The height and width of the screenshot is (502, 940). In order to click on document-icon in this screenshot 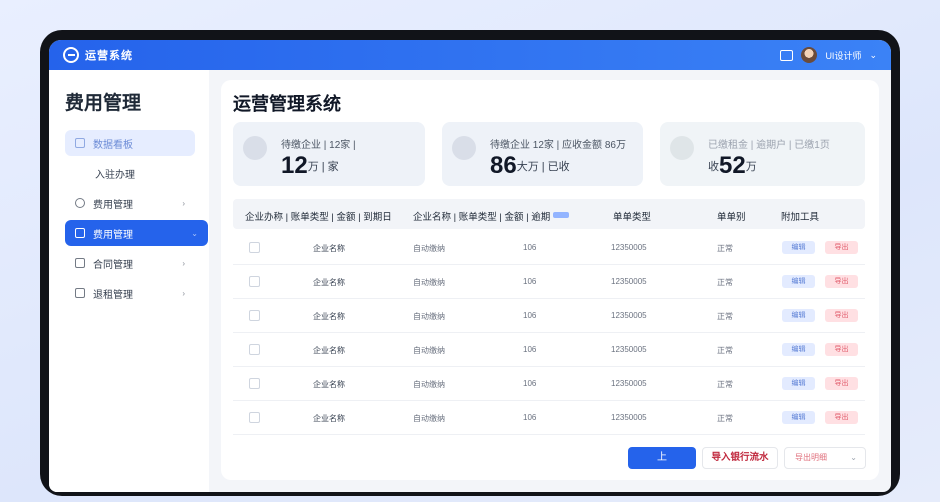, I will do `click(80, 233)`.